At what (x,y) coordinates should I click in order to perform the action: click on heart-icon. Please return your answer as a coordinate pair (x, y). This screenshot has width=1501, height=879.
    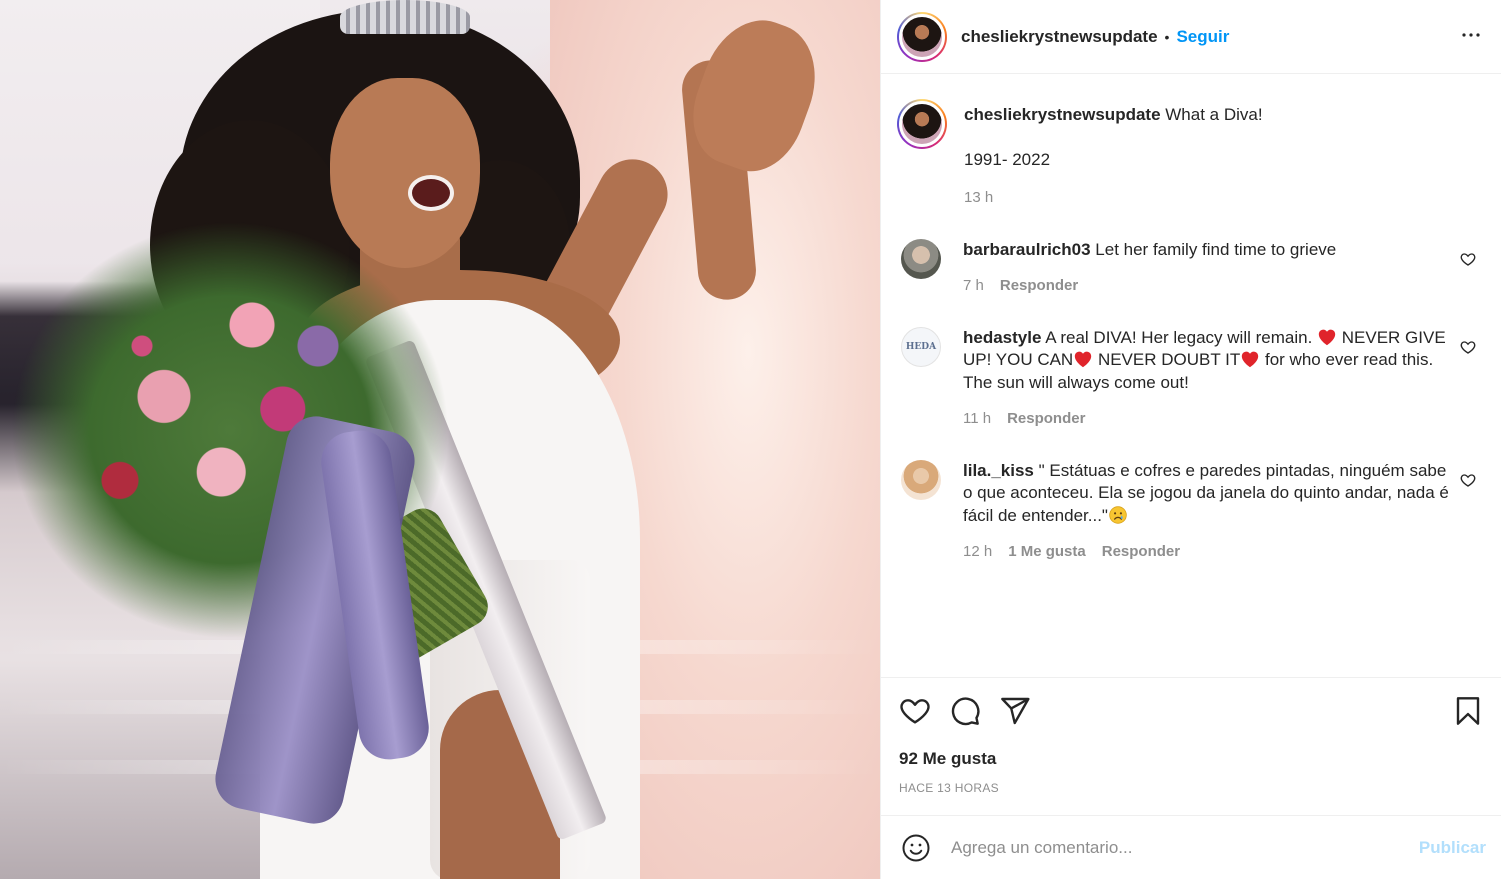
    Looking at the image, I should click on (915, 711).